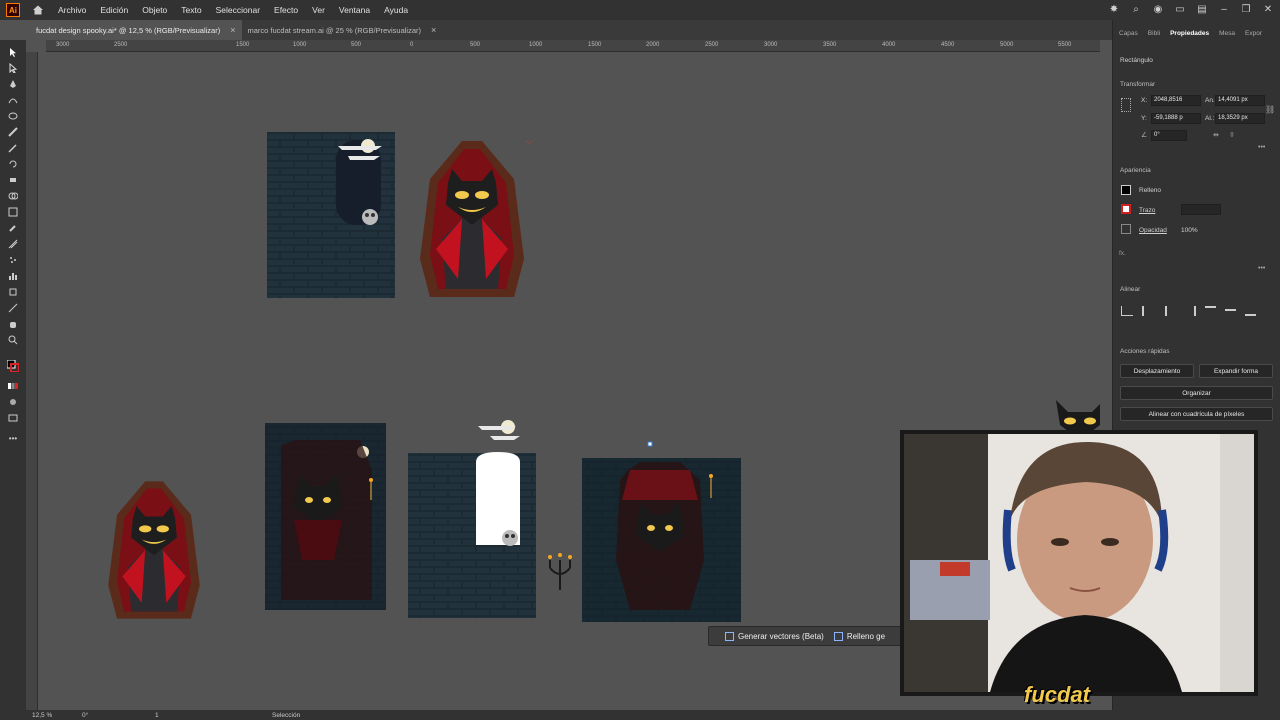 This screenshot has height=720, width=1280. Describe the element at coordinates (472, 519) in the screenshot. I see `artwork-brick-window-bright` at that location.